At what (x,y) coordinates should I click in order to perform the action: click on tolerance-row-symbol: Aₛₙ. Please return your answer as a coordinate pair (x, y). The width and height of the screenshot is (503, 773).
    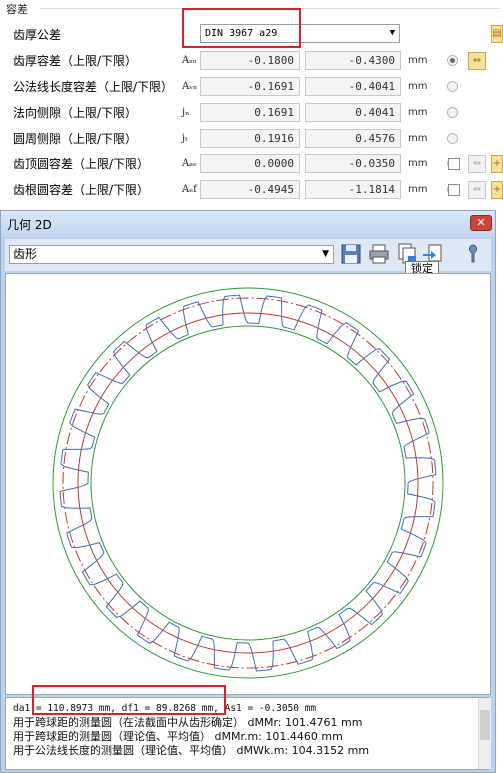
    Looking at the image, I should click on (189, 60).